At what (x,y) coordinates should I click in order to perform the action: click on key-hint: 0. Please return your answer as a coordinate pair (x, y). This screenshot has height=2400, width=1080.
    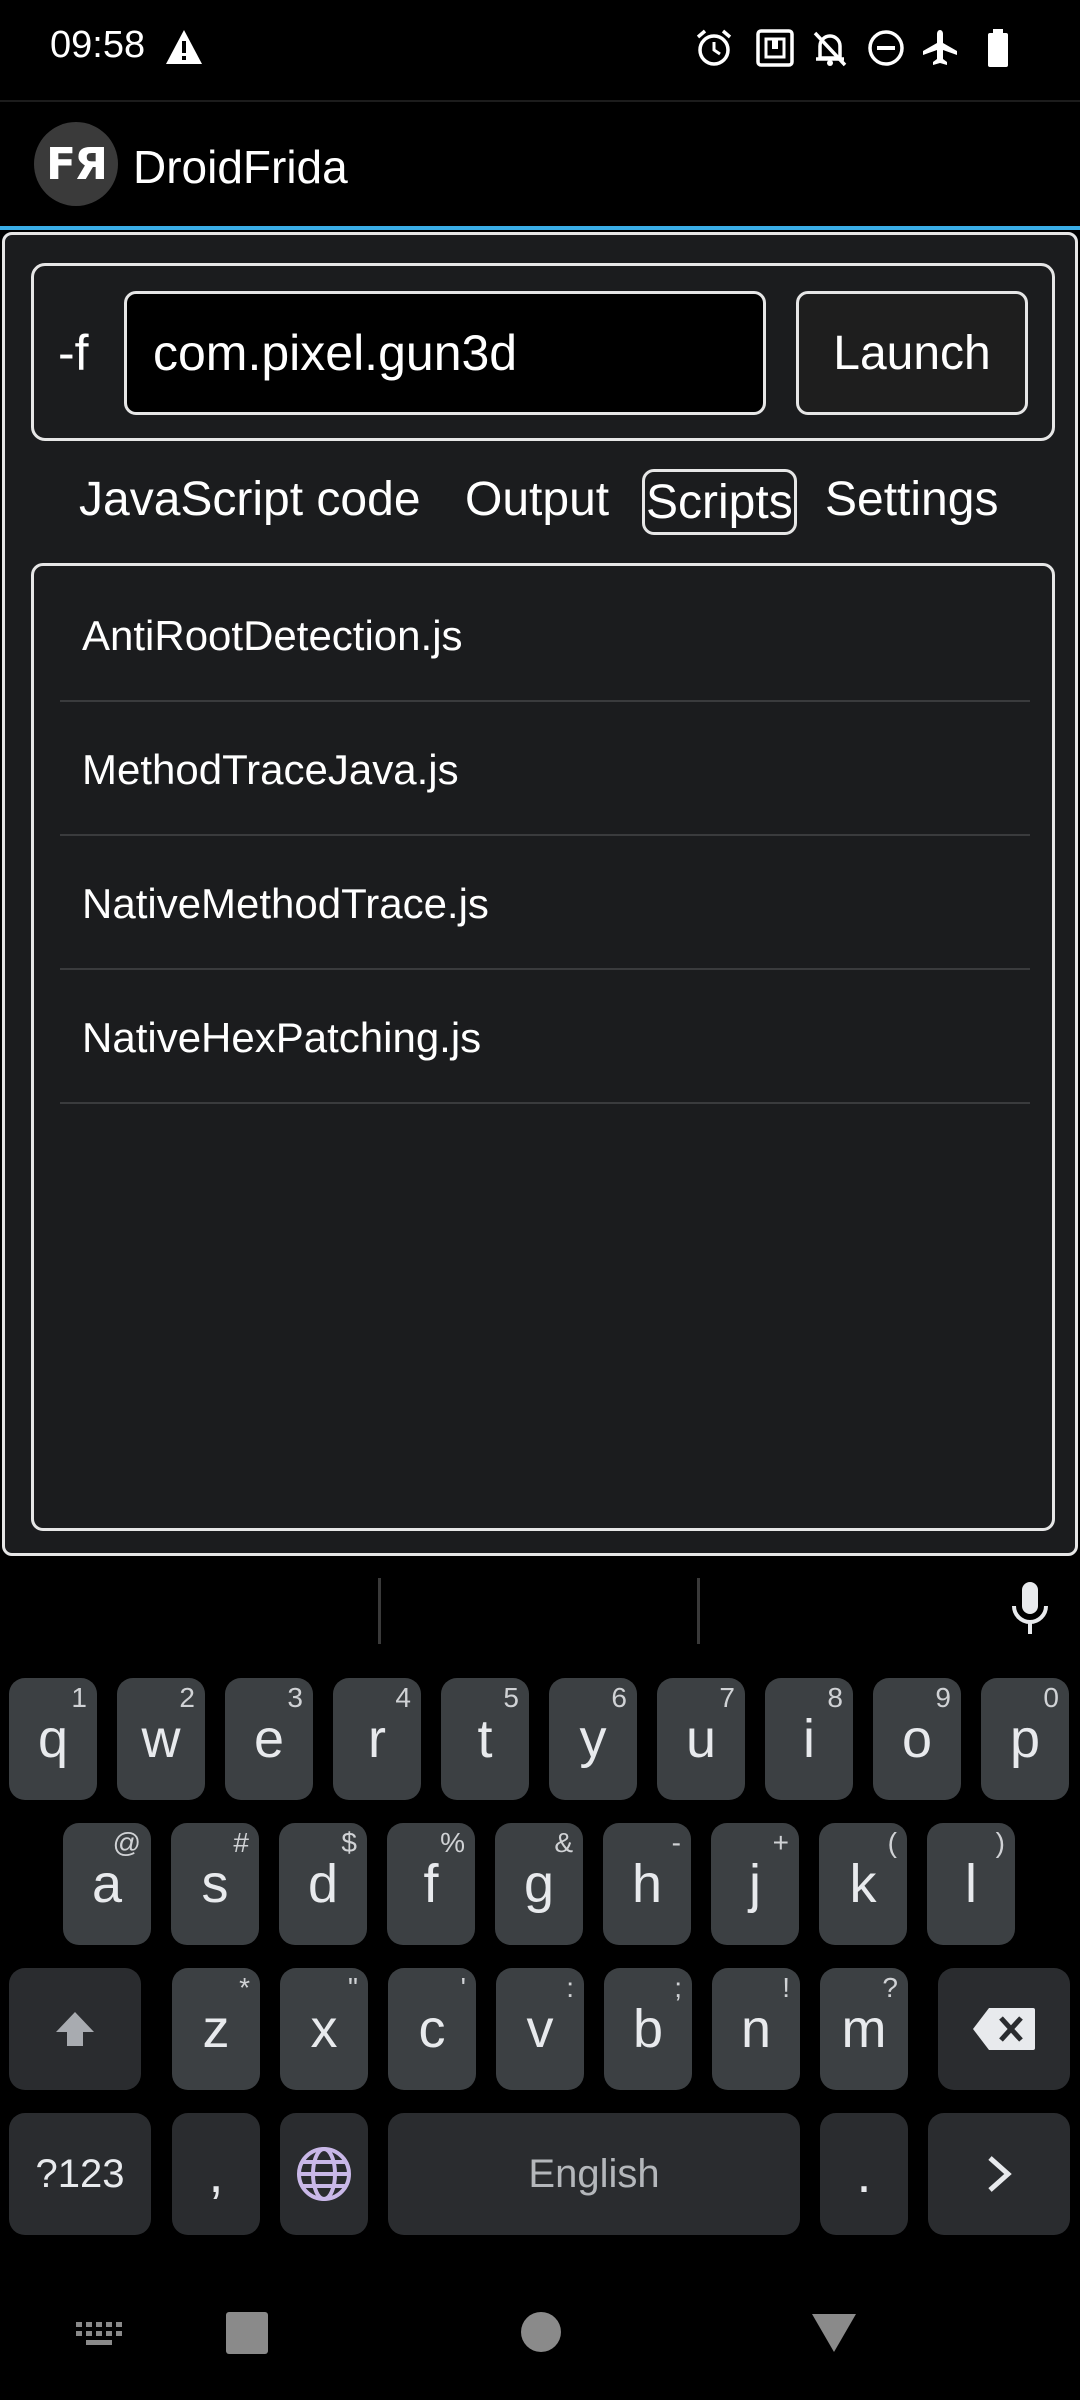
    Looking at the image, I should click on (1051, 1697).